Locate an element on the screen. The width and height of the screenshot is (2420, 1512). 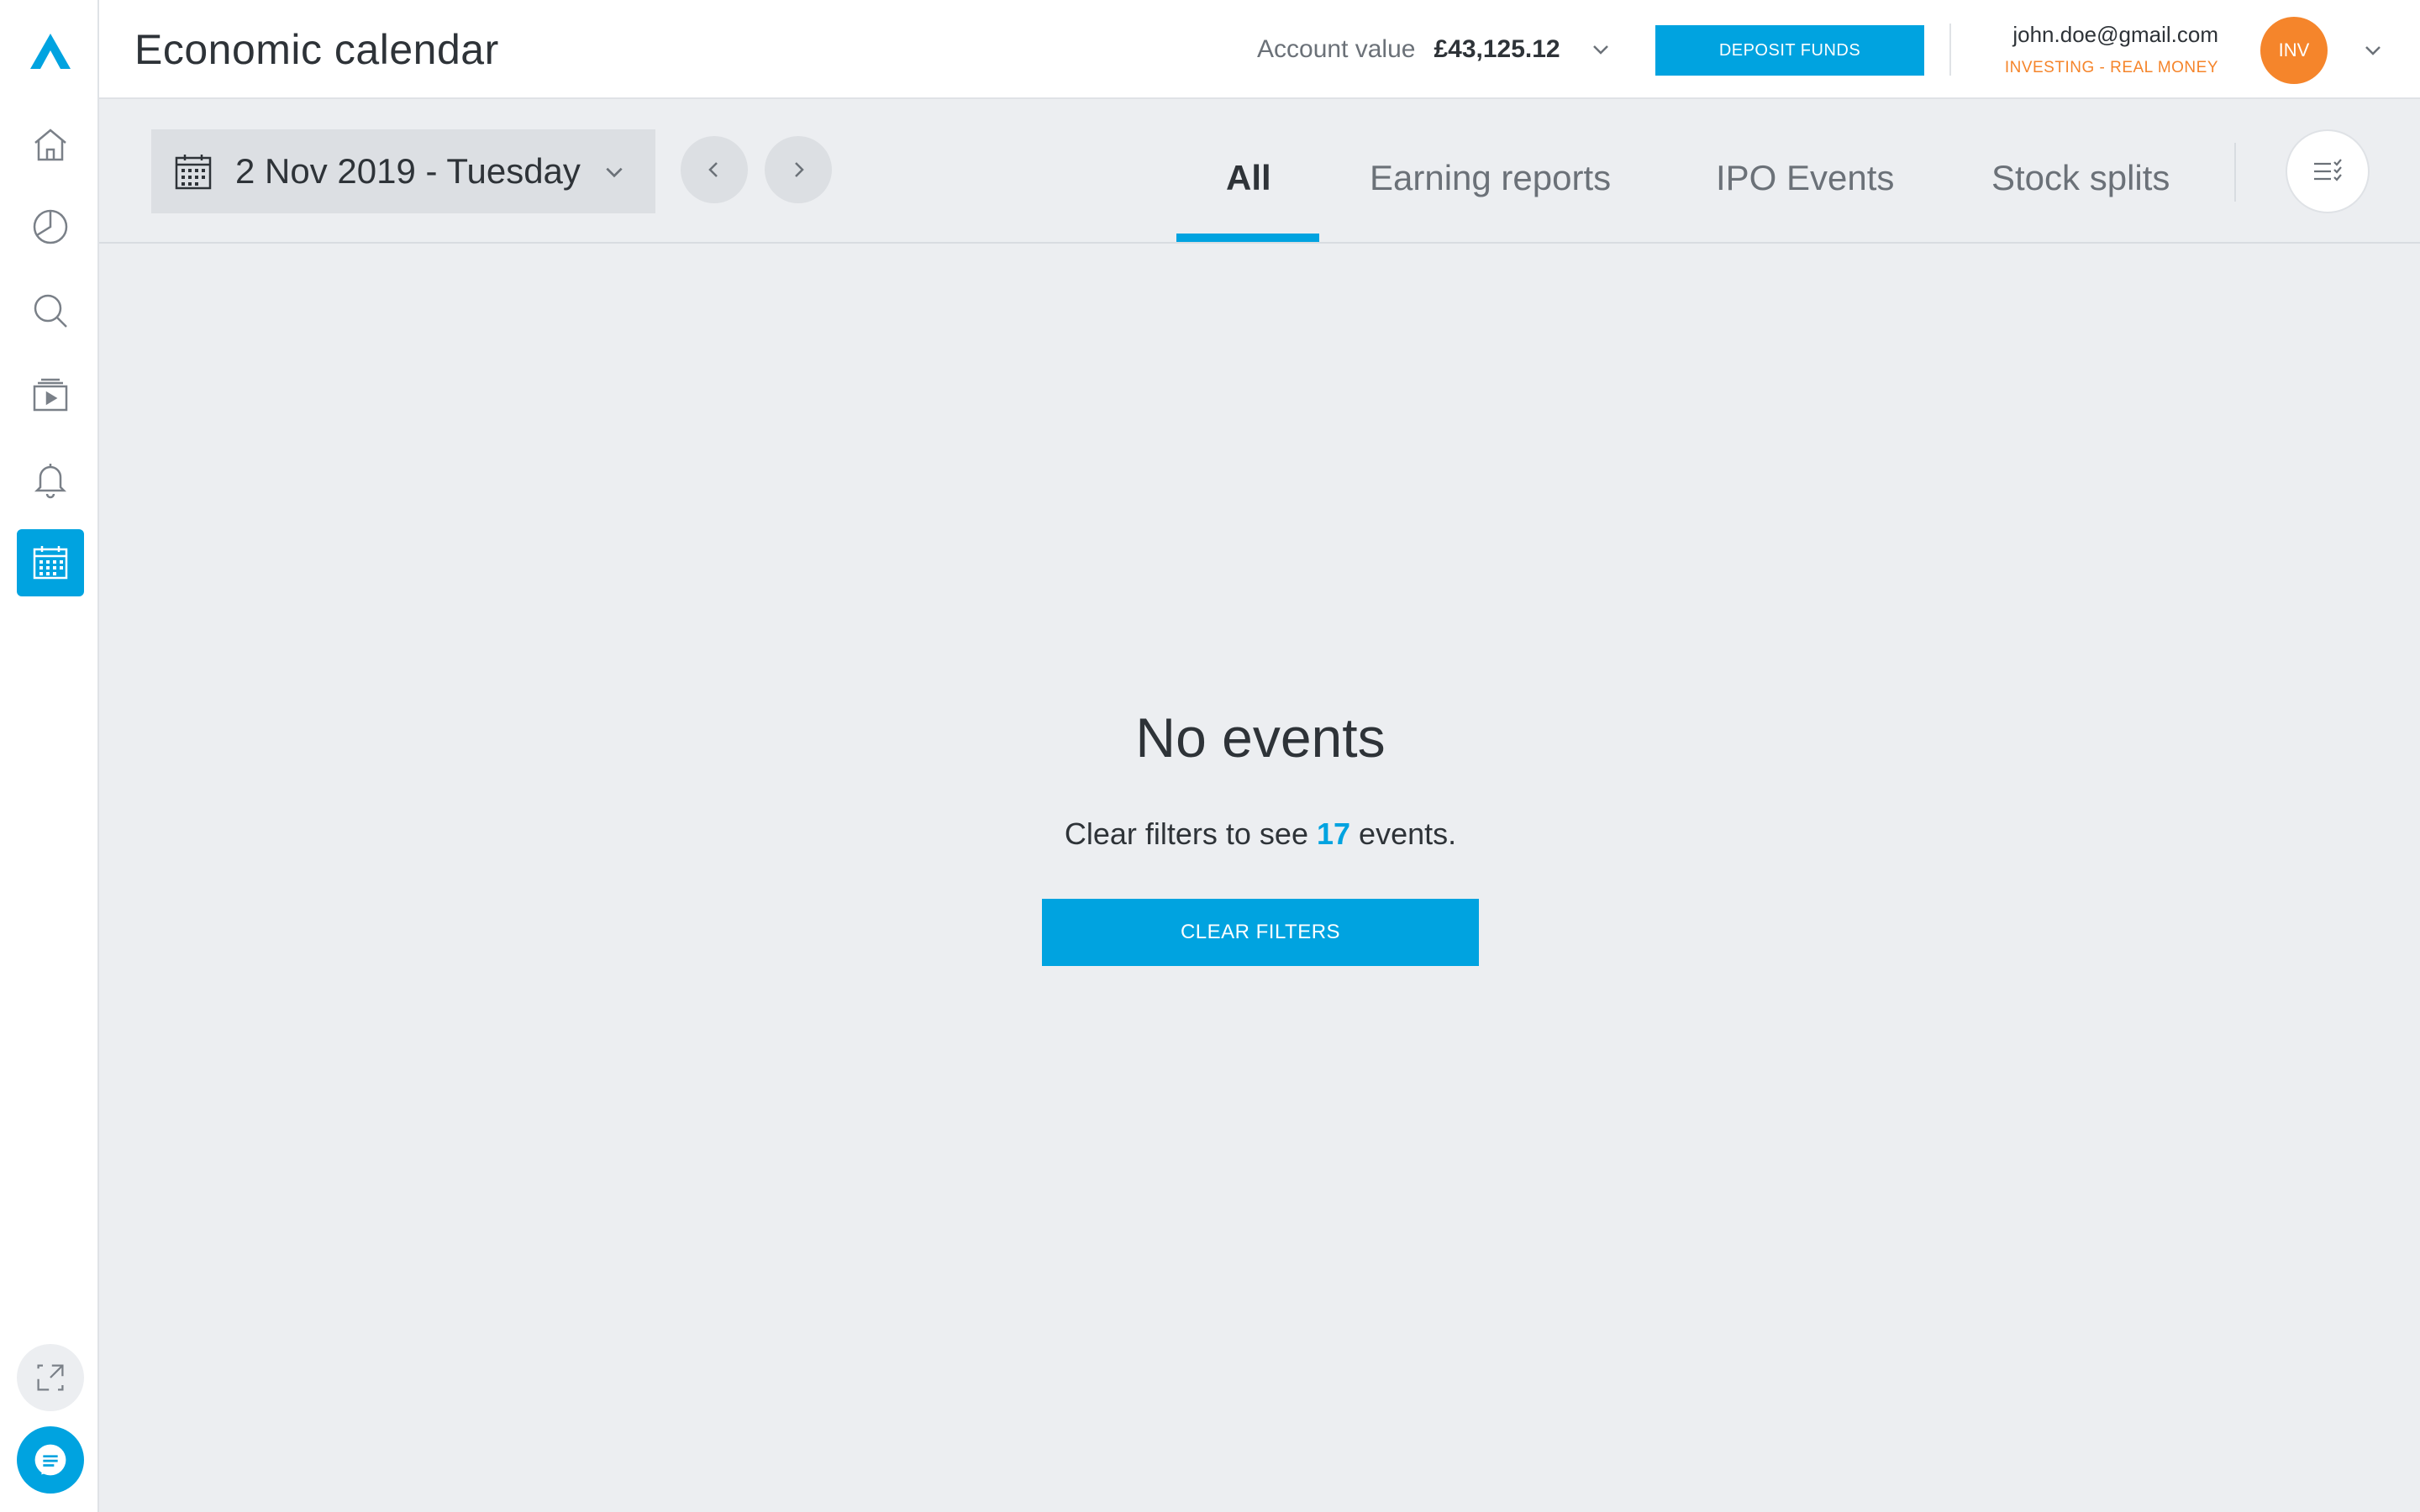
expand-icon is located at coordinates (51, 1377).